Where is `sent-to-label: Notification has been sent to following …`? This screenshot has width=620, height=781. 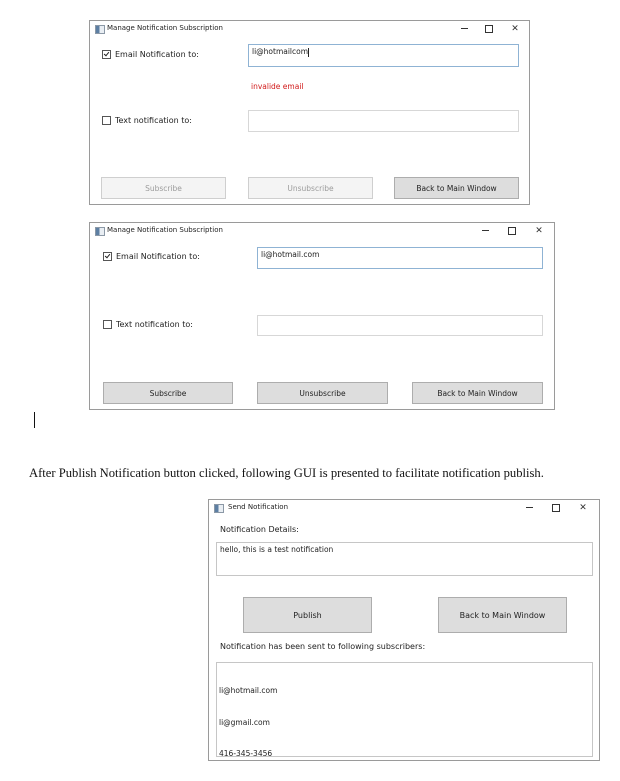
sent-to-label: Notification has been sent to following … is located at coordinates (323, 646).